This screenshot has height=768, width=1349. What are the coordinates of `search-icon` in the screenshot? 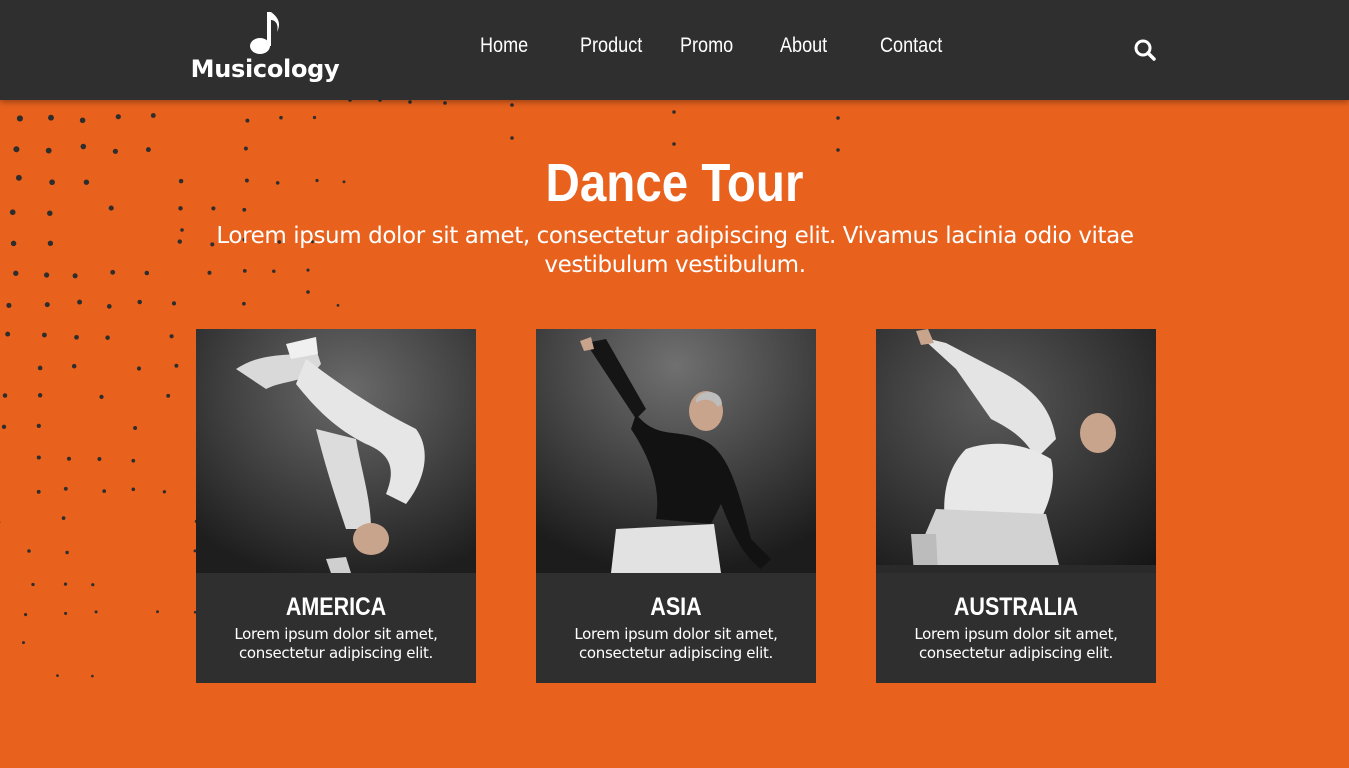 It's located at (1145, 50).